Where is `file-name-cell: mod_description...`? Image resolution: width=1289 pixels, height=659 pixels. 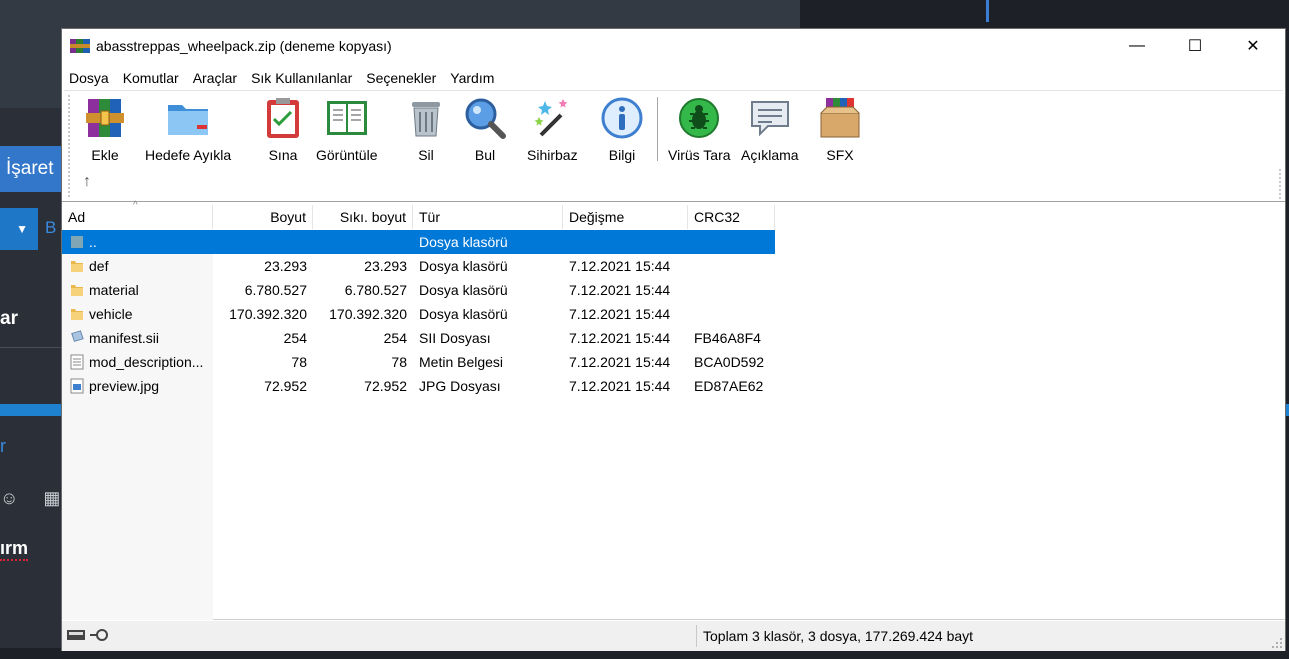
file-name-cell: mod_description... is located at coordinates (146, 362).